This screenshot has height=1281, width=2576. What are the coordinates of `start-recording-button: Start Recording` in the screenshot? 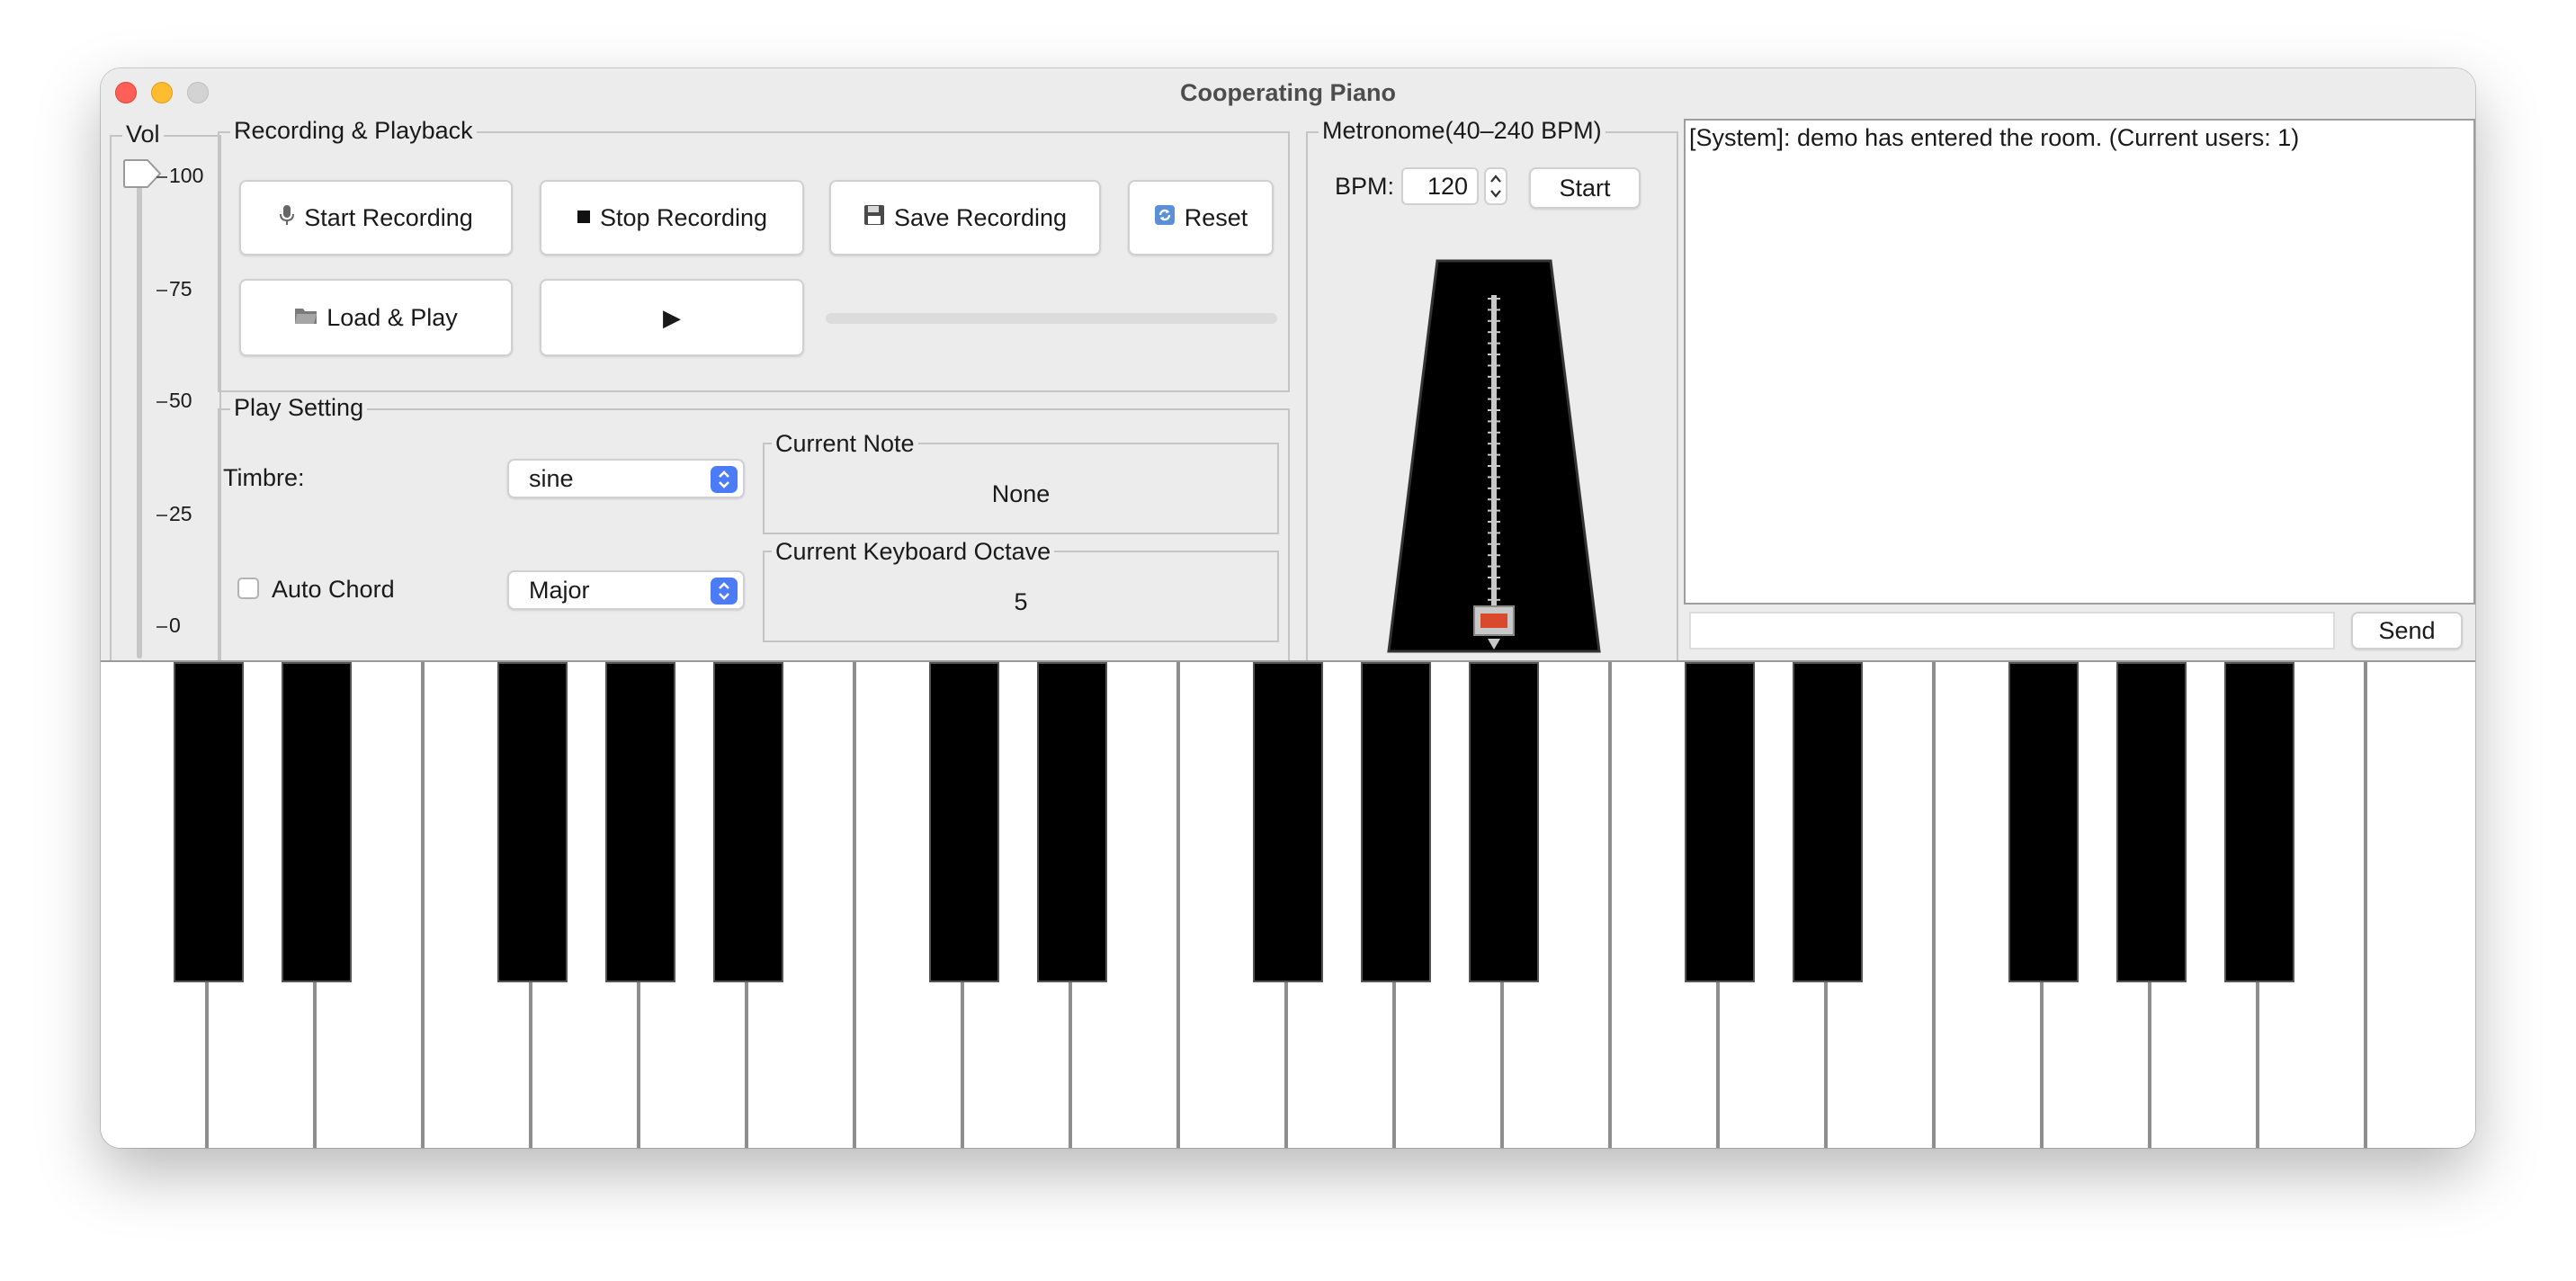 It's located at (376, 217).